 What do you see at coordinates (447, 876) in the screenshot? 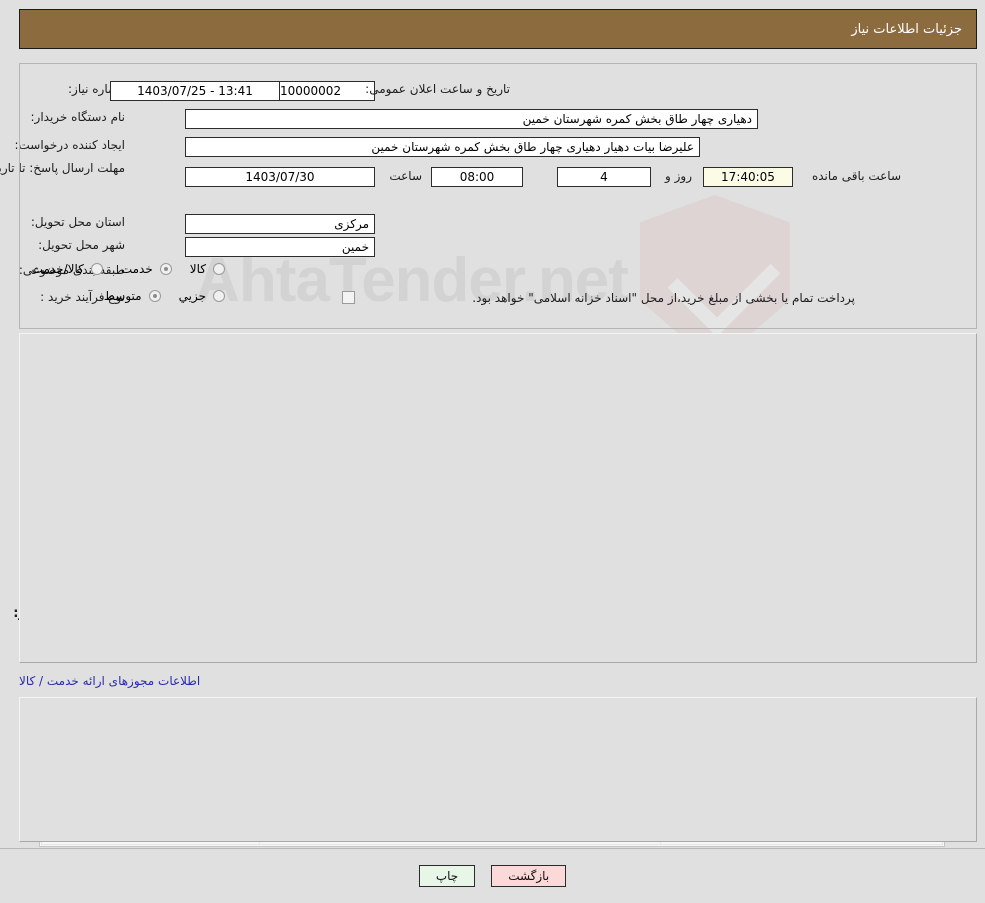
I see `print-button: چاپ` at bounding box center [447, 876].